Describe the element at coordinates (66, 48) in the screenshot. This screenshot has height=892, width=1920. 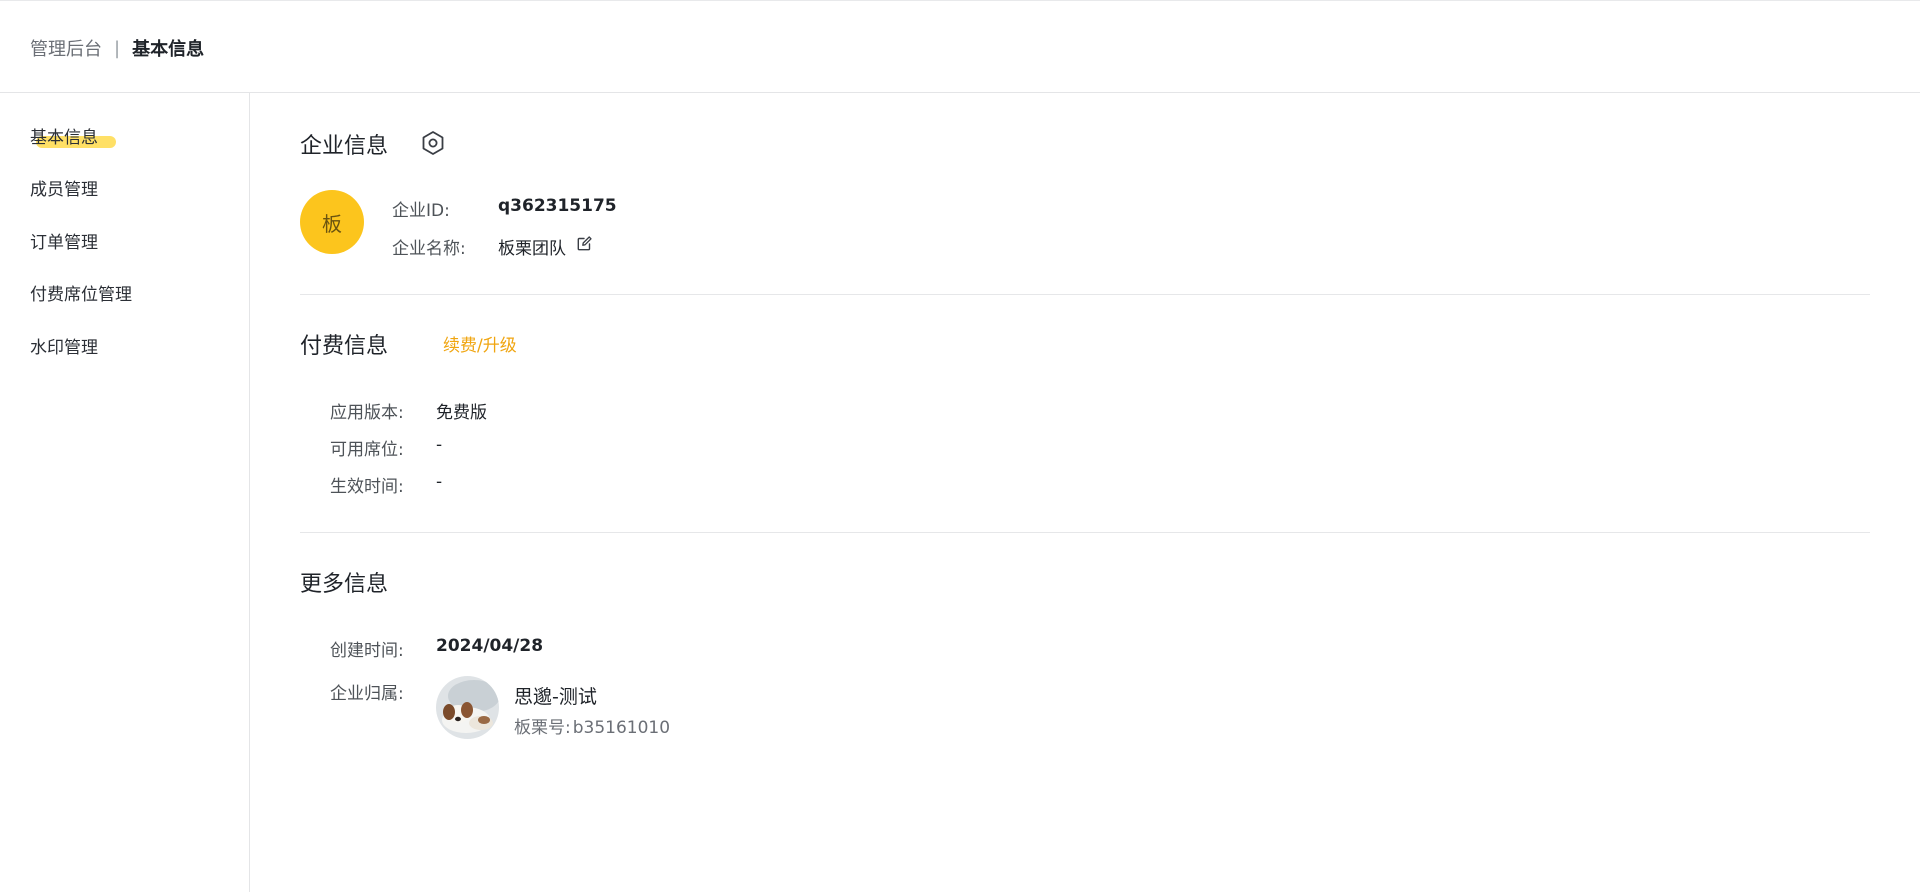
I see `breadcrumb-root: 管理后台` at that location.